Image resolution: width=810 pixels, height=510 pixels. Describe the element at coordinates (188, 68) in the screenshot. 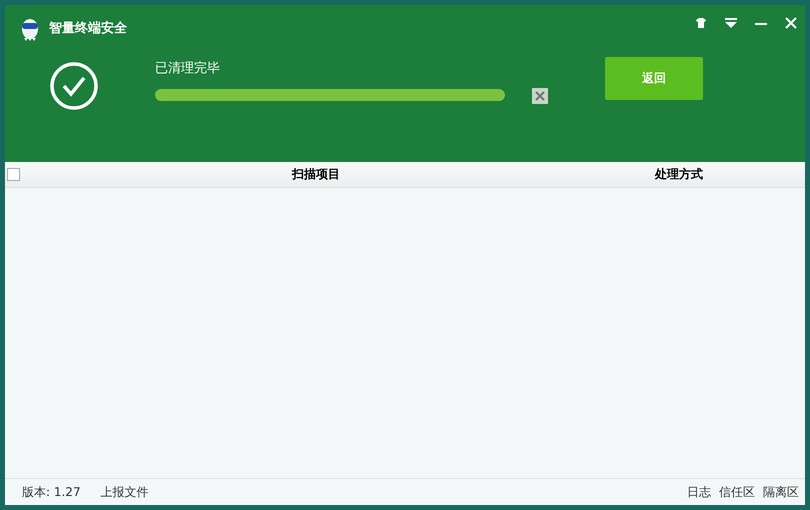

I see `status-text: 已清理完毕` at that location.